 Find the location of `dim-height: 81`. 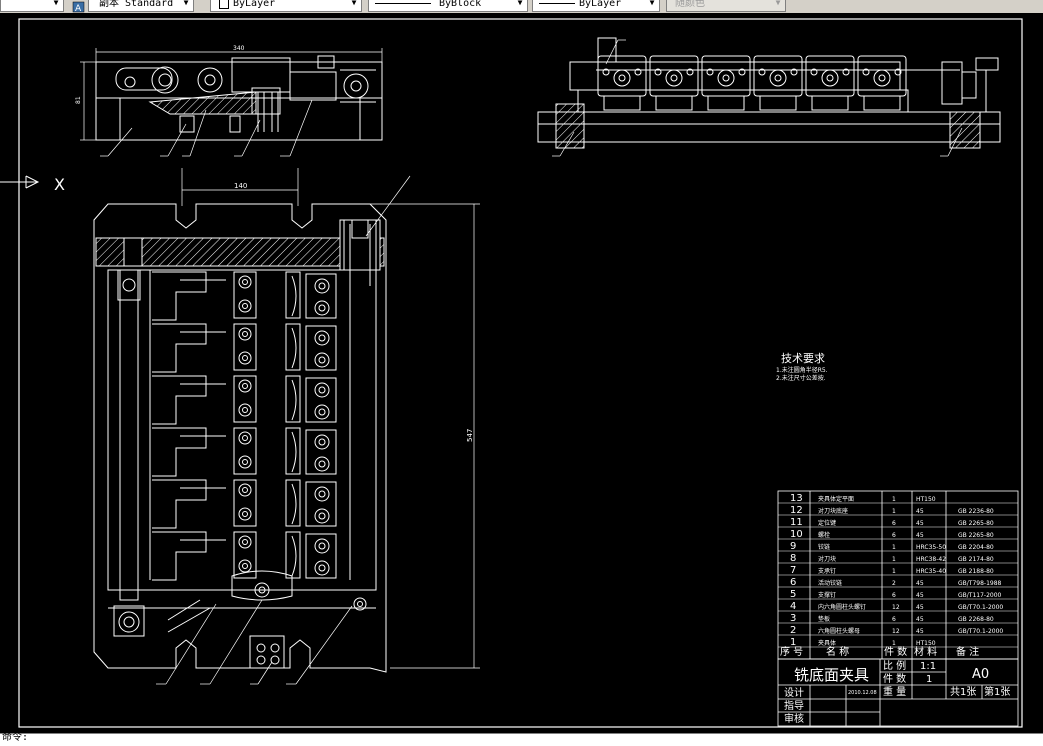

dim-height: 81 is located at coordinates (78, 100).